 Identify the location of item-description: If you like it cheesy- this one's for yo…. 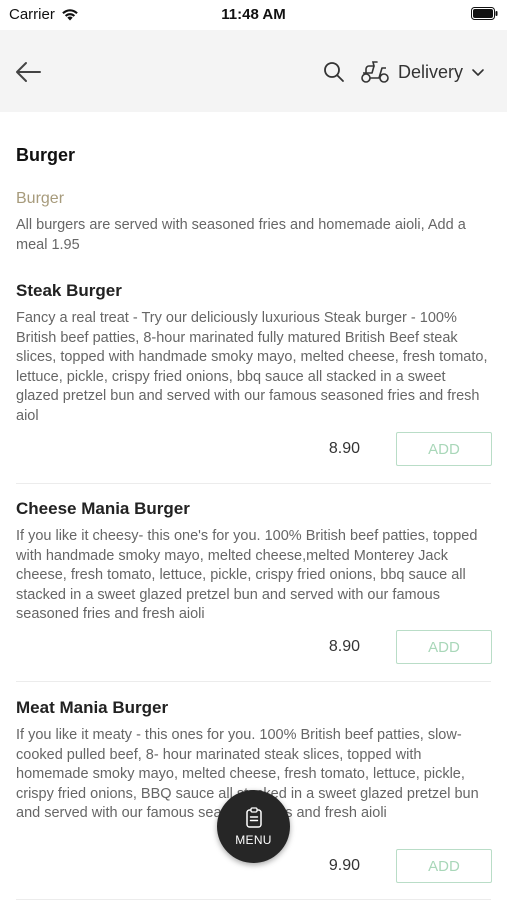
(247, 575).